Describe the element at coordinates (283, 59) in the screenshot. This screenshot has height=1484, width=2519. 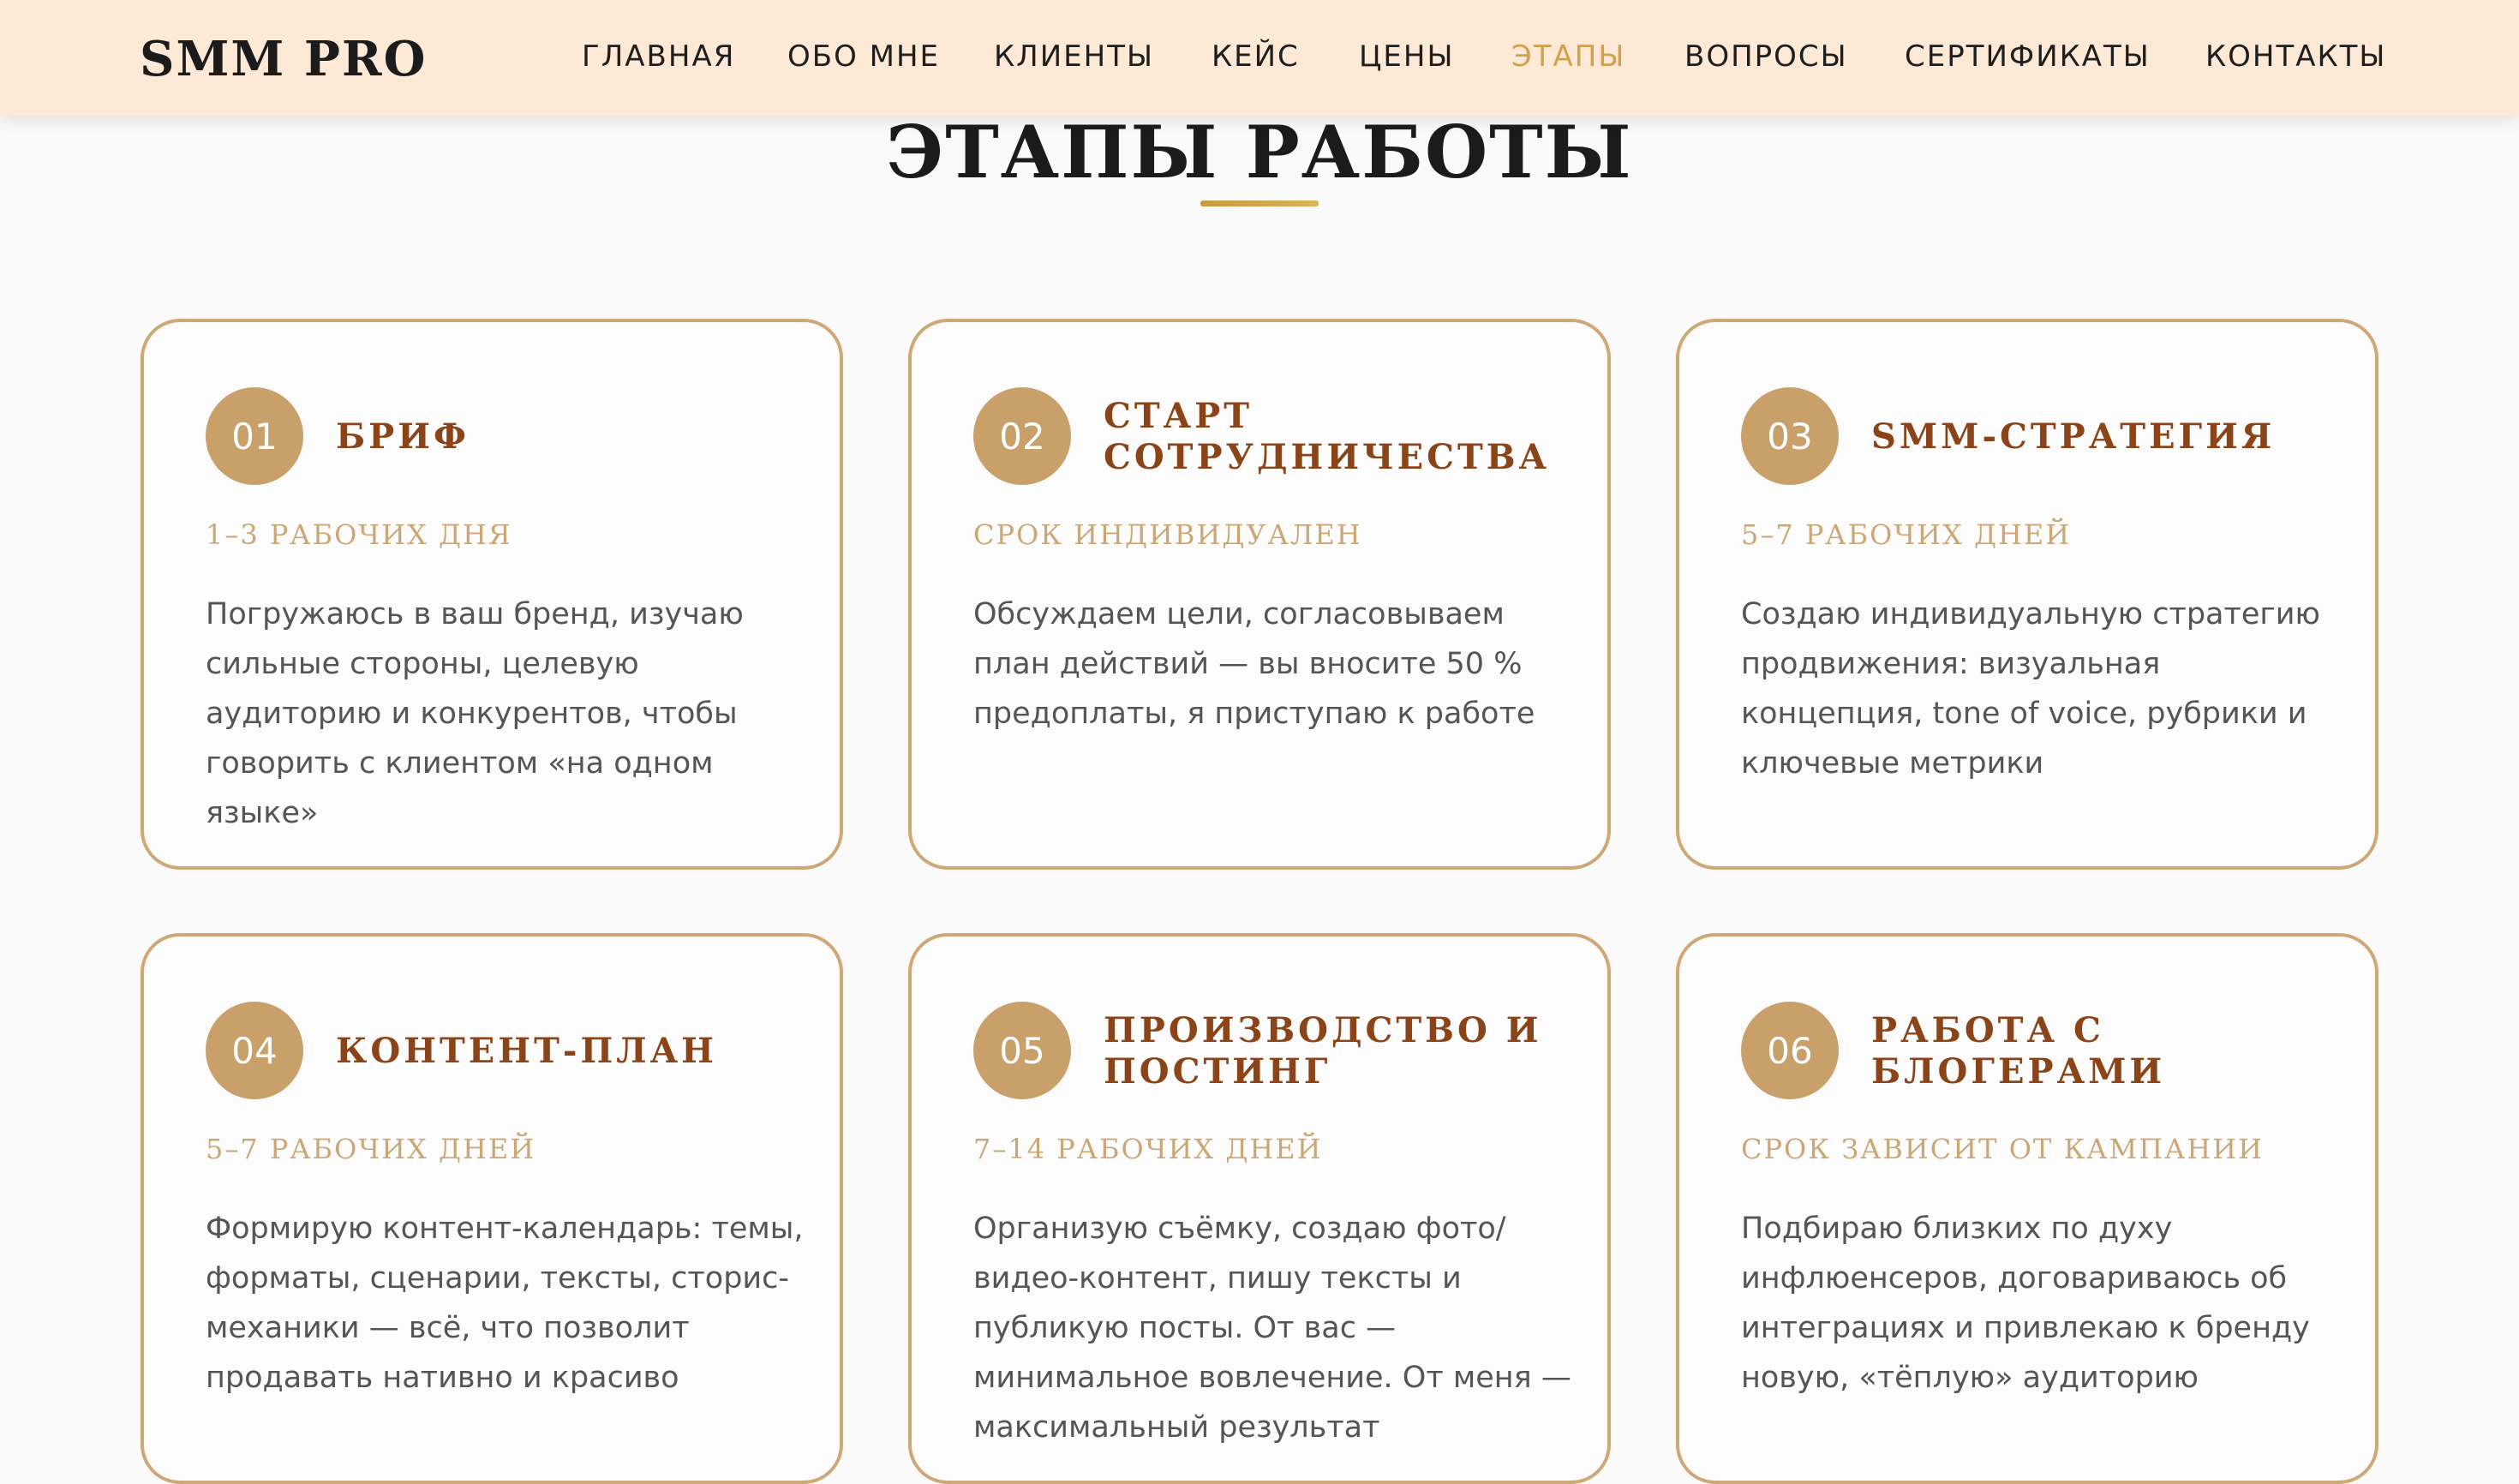
I see `logo: SMM PRO` at that location.